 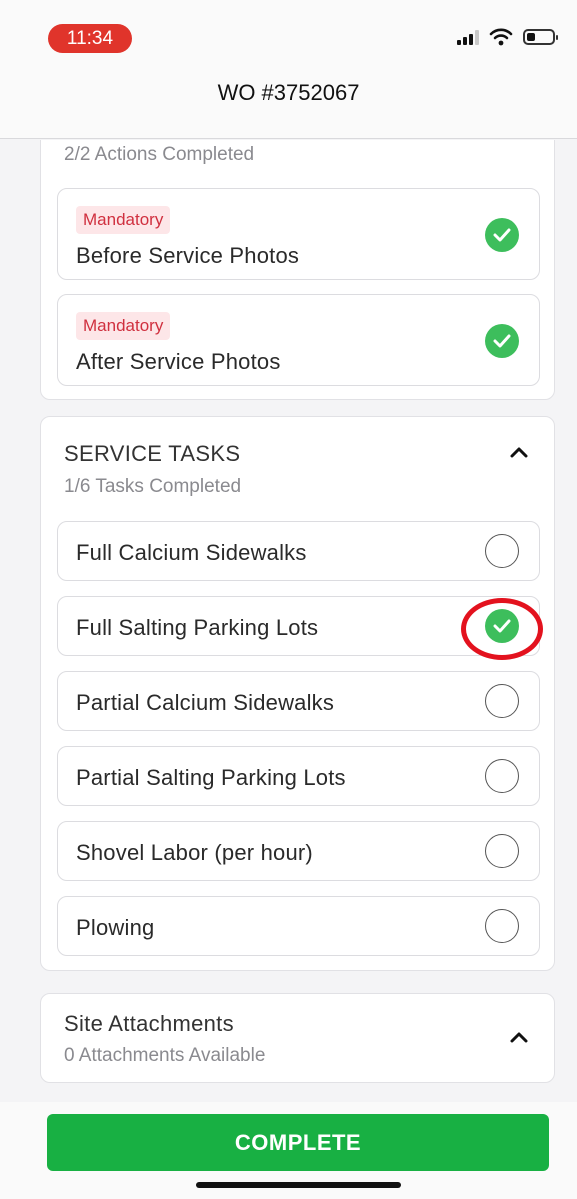 What do you see at coordinates (288, 69) in the screenshot?
I see `top-bar: 11:34 WO #3752067` at bounding box center [288, 69].